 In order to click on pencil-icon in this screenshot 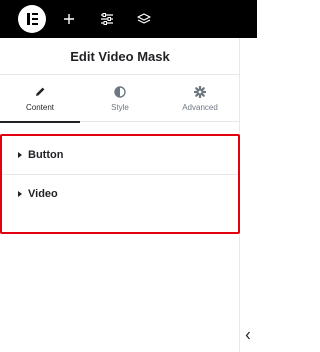, I will do `click(40, 91)`.